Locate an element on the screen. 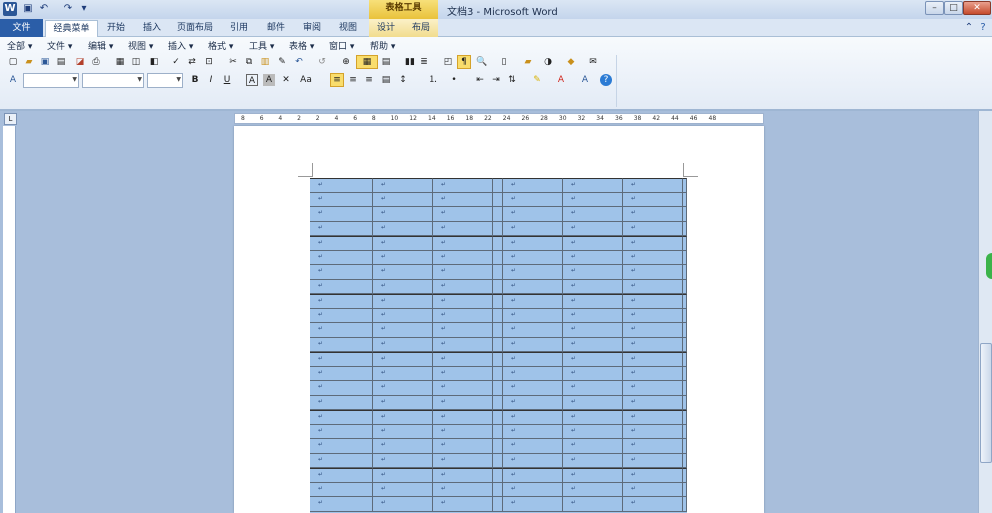  vertical-scrollbar is located at coordinates (985, 312).